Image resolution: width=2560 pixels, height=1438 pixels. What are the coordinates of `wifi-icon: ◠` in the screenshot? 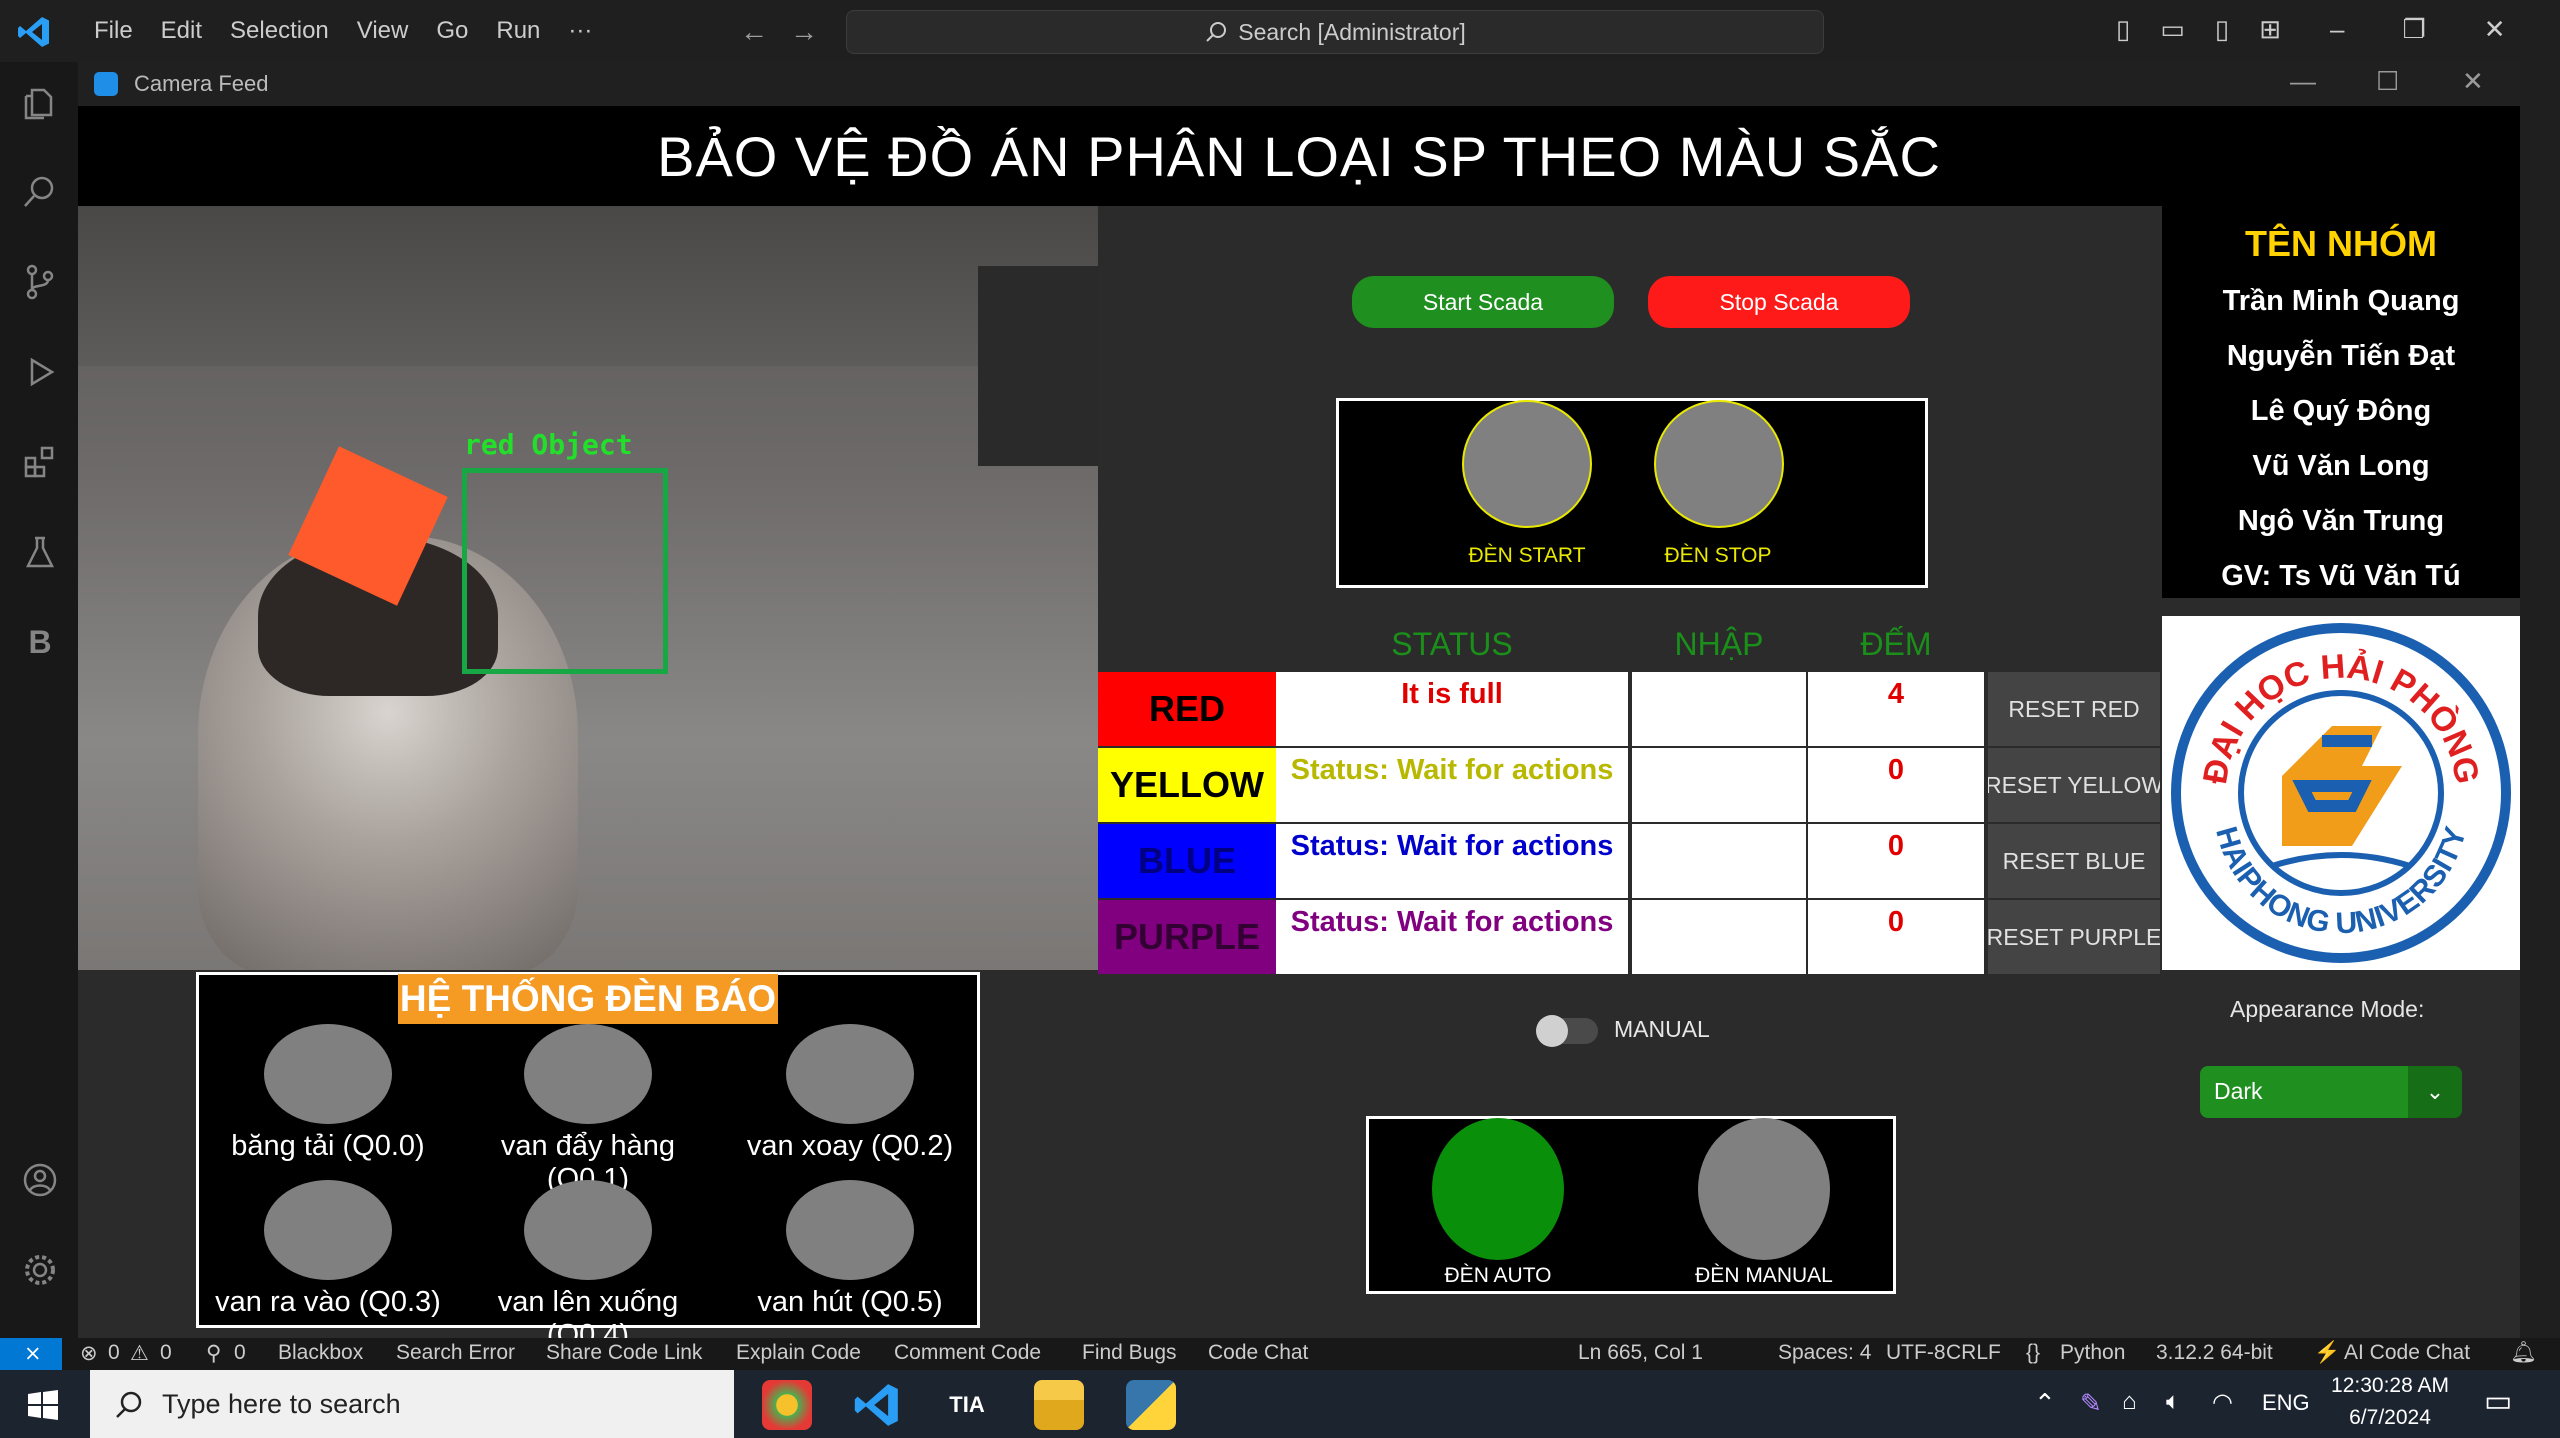 It's located at (2222, 1402).